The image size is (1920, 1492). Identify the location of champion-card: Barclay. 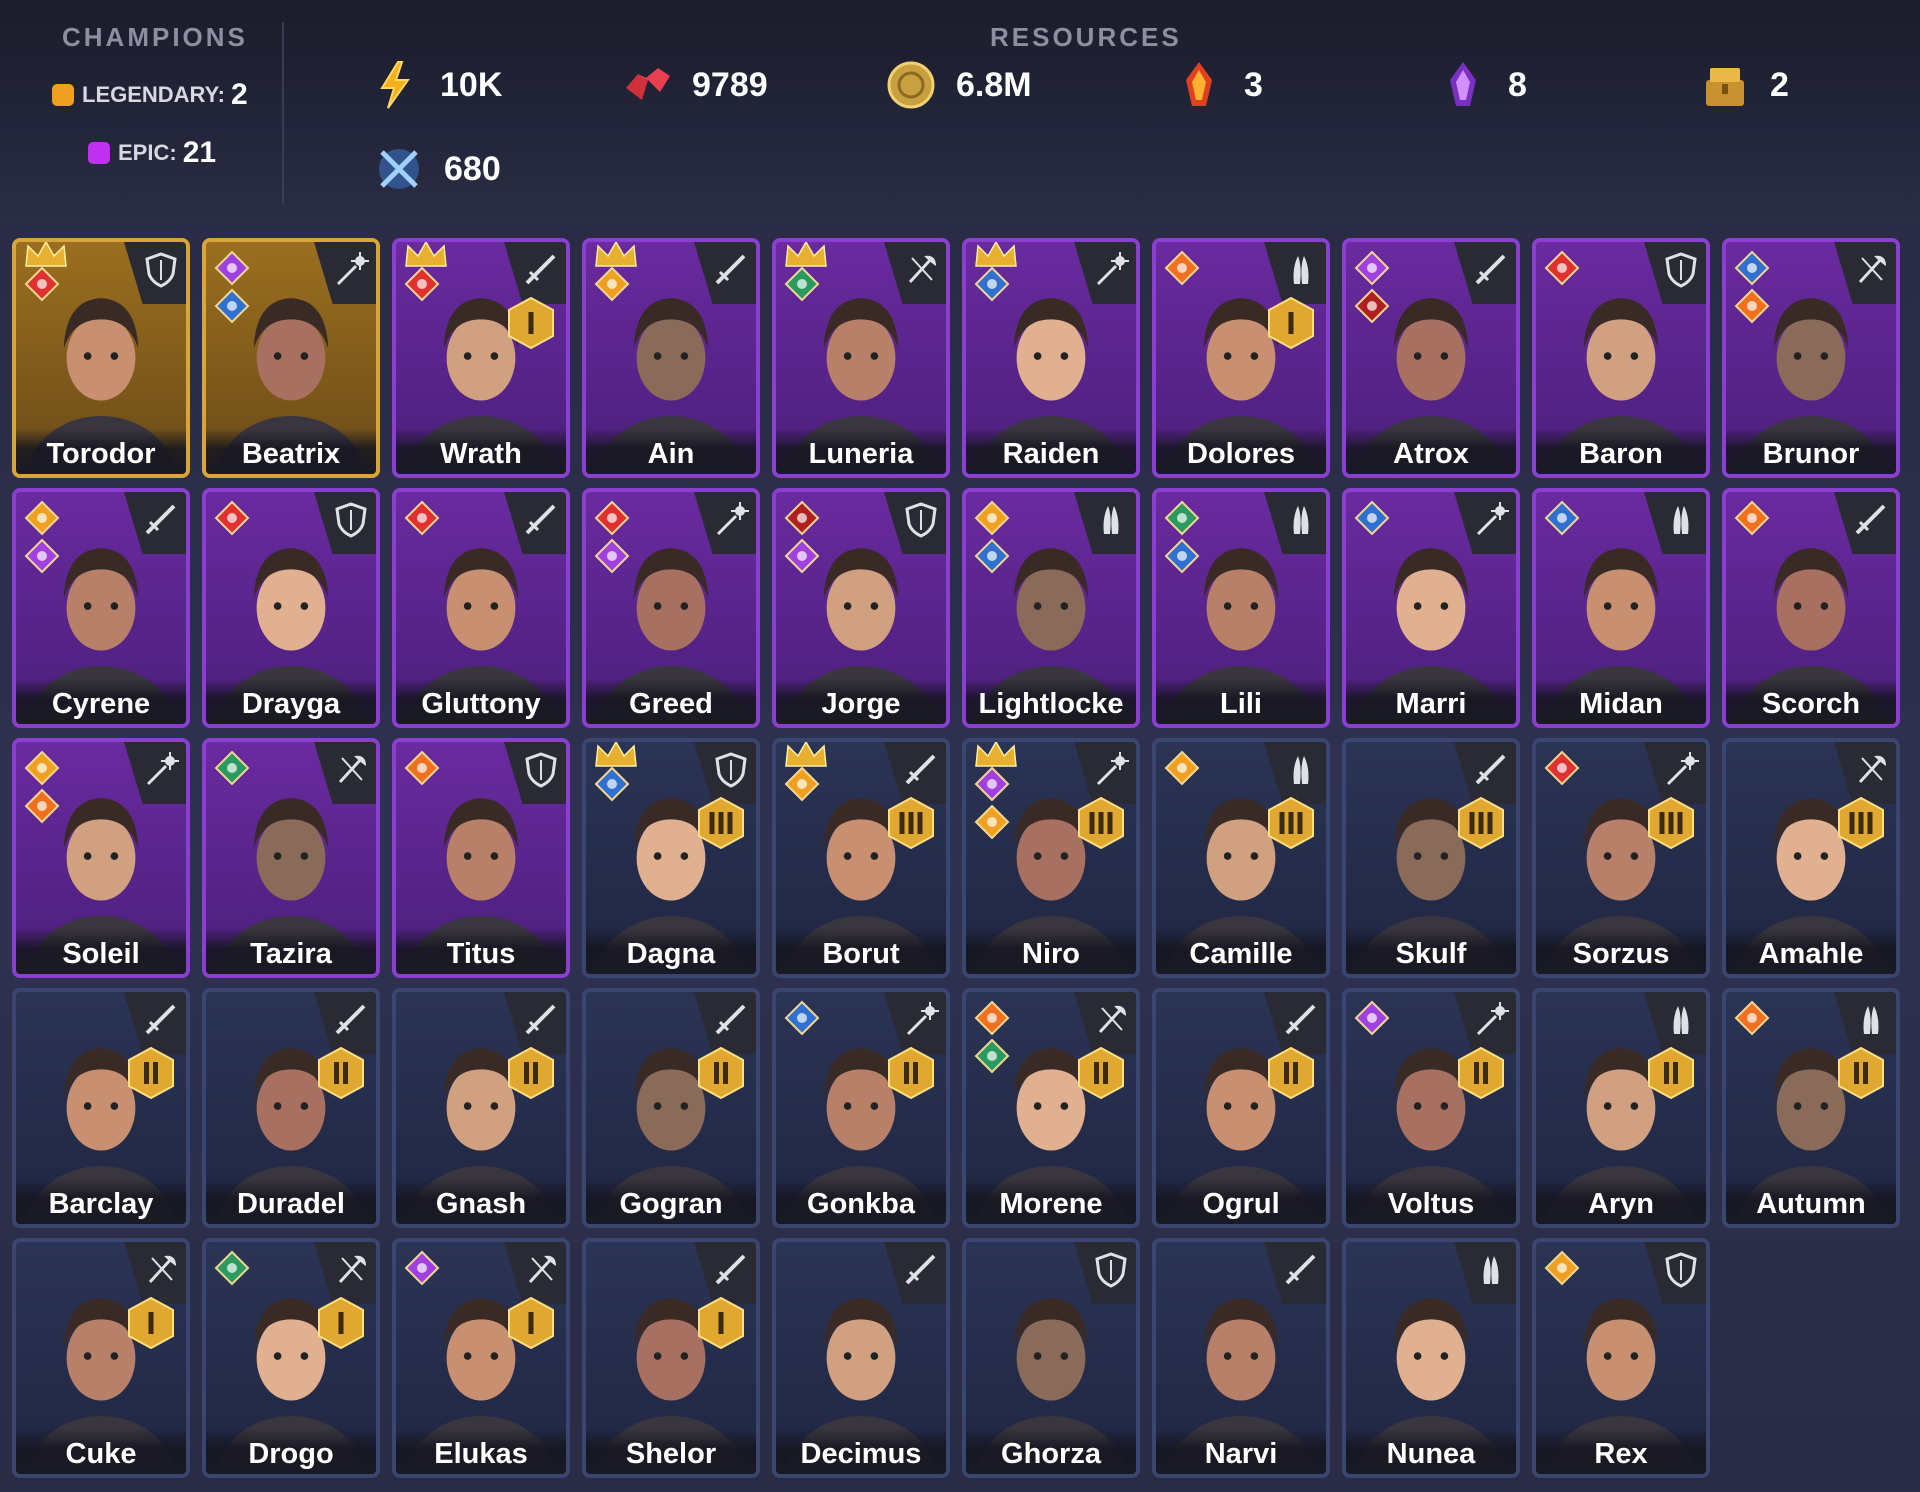
(101, 1108).